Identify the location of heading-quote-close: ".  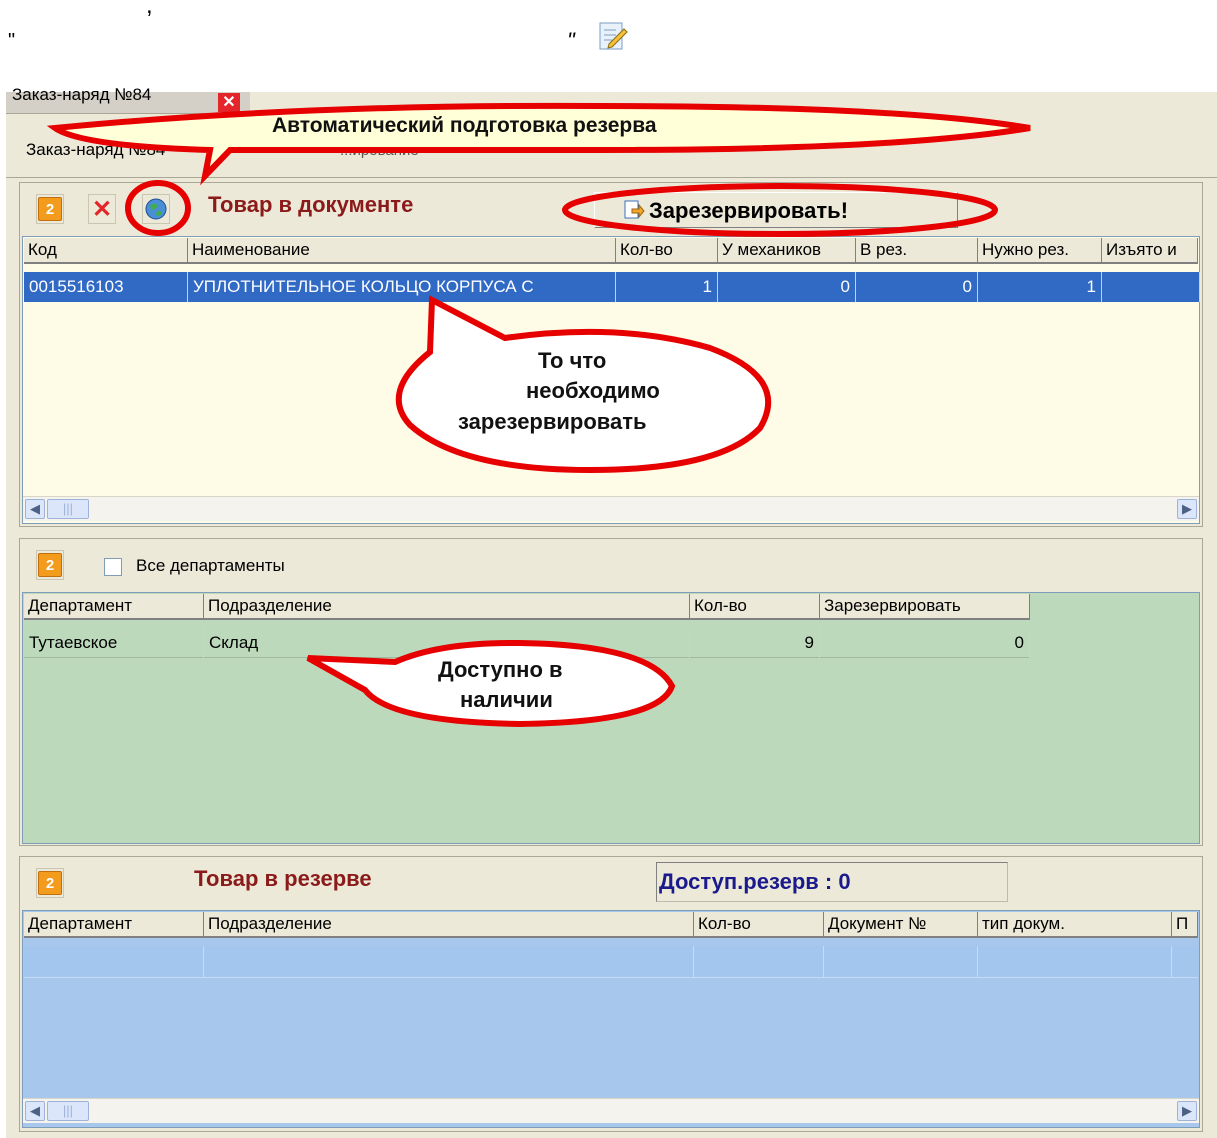
(571, 40).